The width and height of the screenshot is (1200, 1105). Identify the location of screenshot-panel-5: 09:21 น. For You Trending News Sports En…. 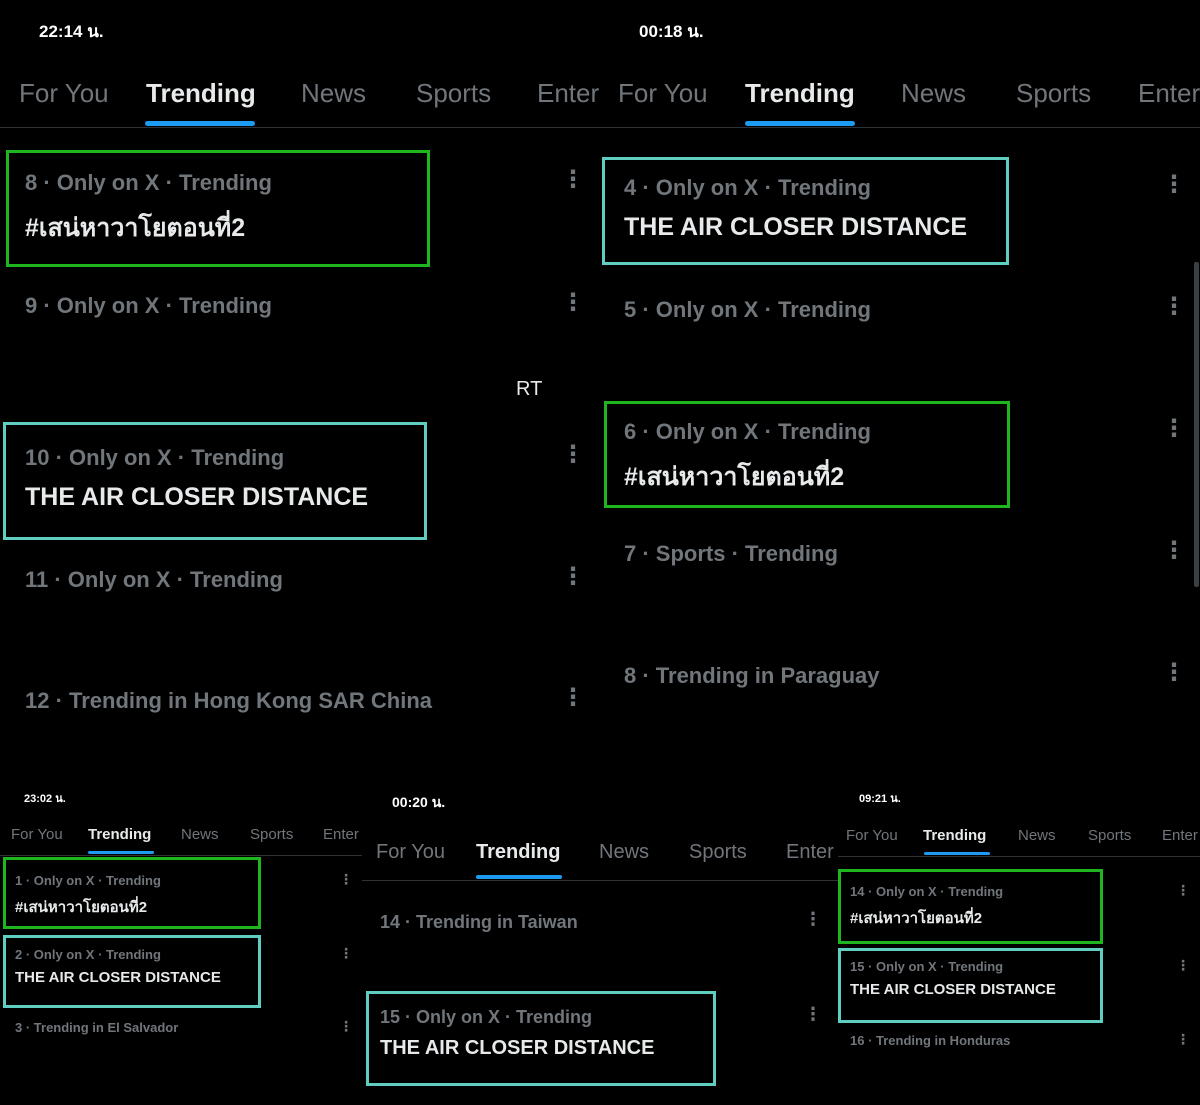
(1019, 942).